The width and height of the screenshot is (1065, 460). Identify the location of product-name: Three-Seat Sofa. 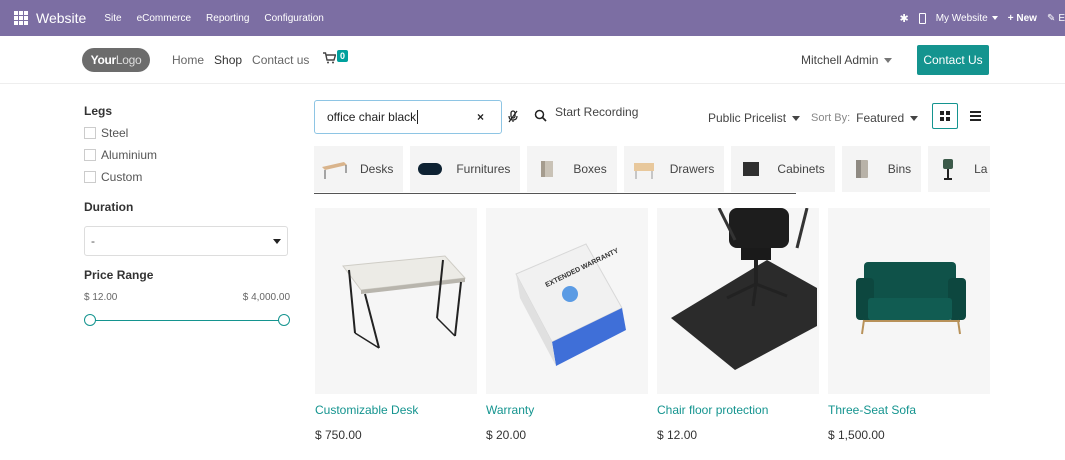
(909, 410).